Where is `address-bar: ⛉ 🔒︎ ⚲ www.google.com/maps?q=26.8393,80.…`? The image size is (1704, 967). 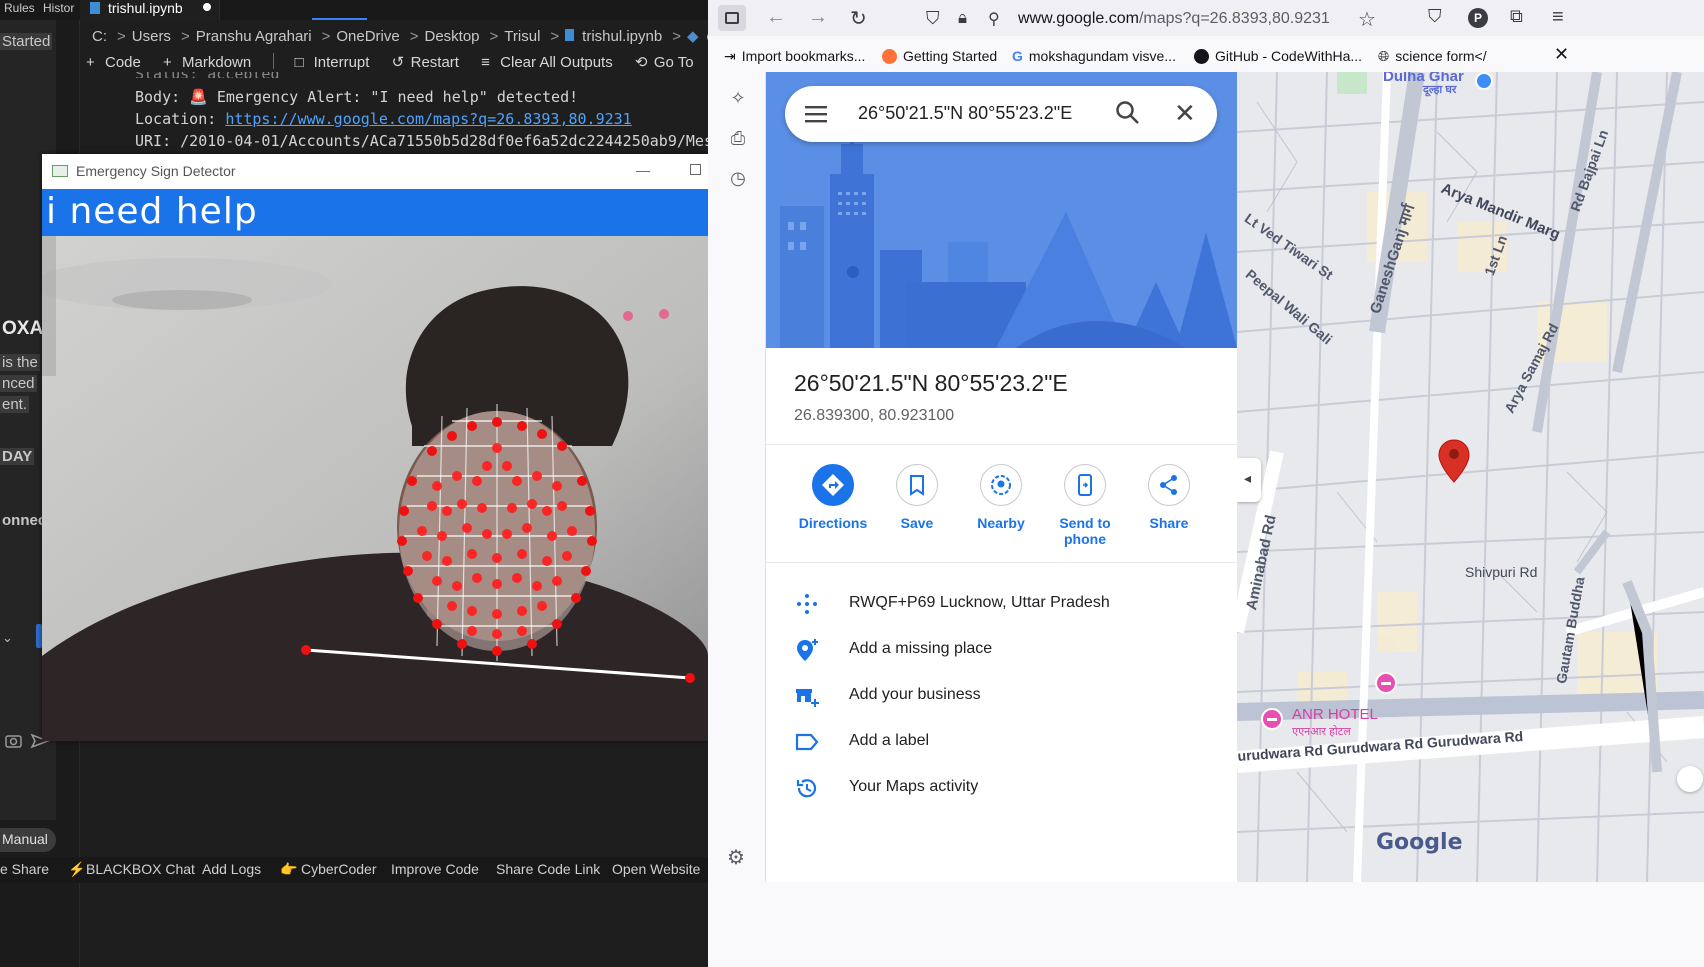 address-bar: ⛉ 🔒︎ ⚲ www.google.com/maps?q=26.8393,80.… is located at coordinates (1150, 19).